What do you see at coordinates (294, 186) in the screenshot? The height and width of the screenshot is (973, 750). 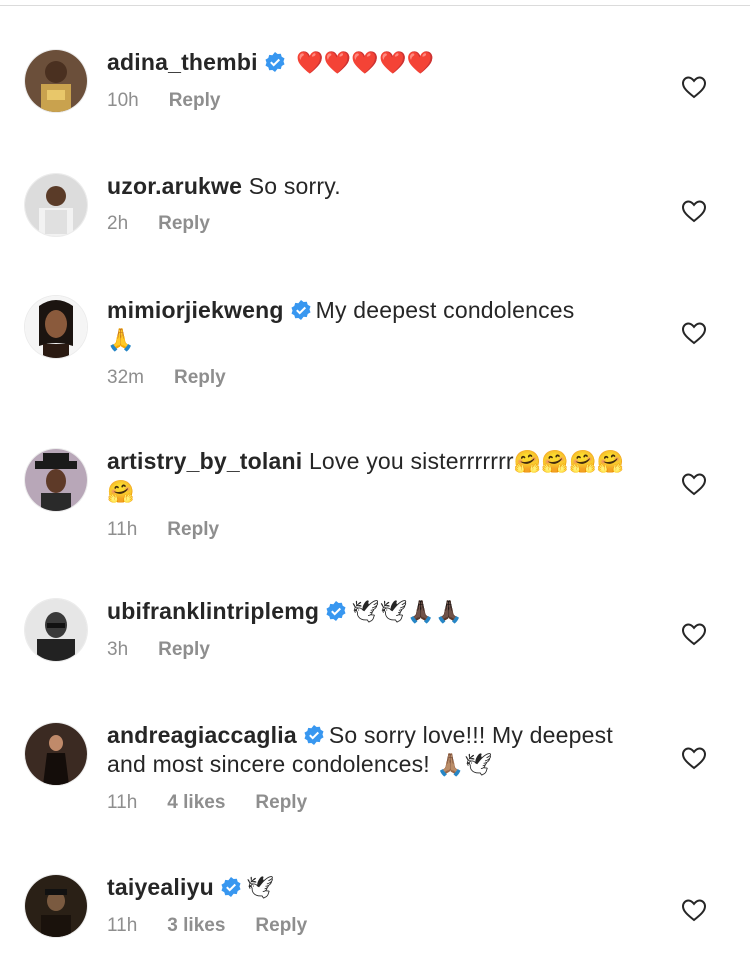 I see `comment-text: So sorry.` at bounding box center [294, 186].